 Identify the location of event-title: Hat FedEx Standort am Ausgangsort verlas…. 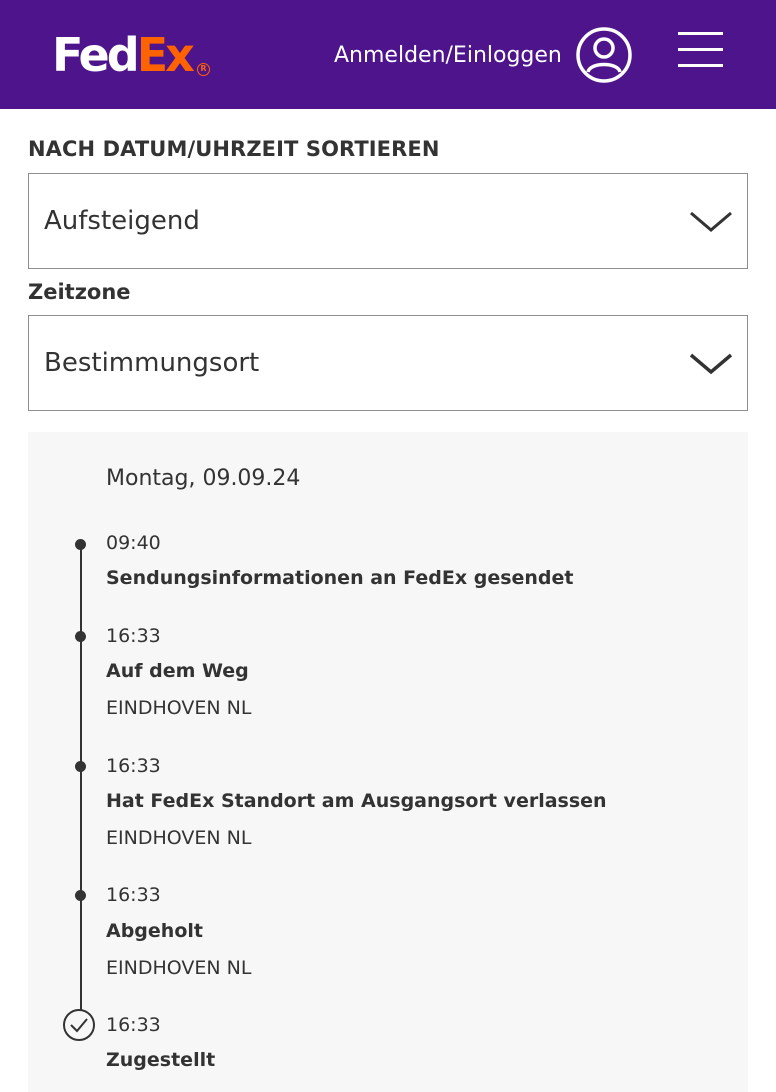
(356, 801).